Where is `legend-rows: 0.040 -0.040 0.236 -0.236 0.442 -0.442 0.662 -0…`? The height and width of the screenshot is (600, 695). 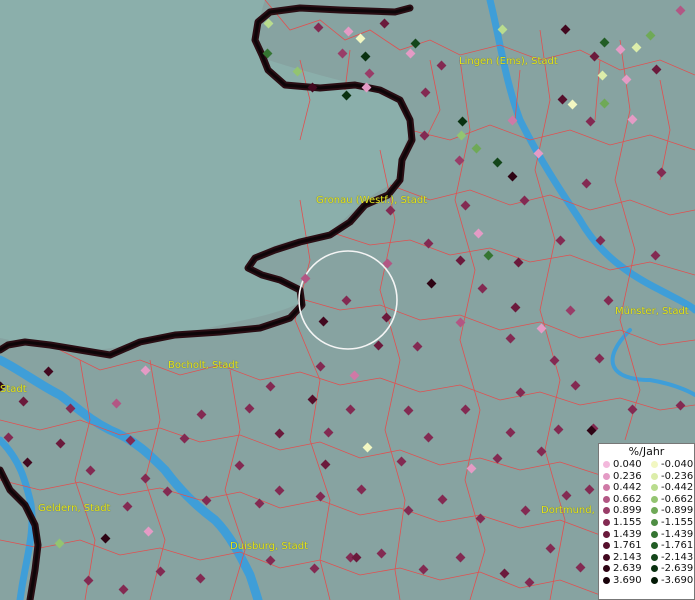
legend-rows: 0.040 -0.040 0.236 -0.236 0.442 -0.442 0.662 -0… is located at coordinates (646, 523).